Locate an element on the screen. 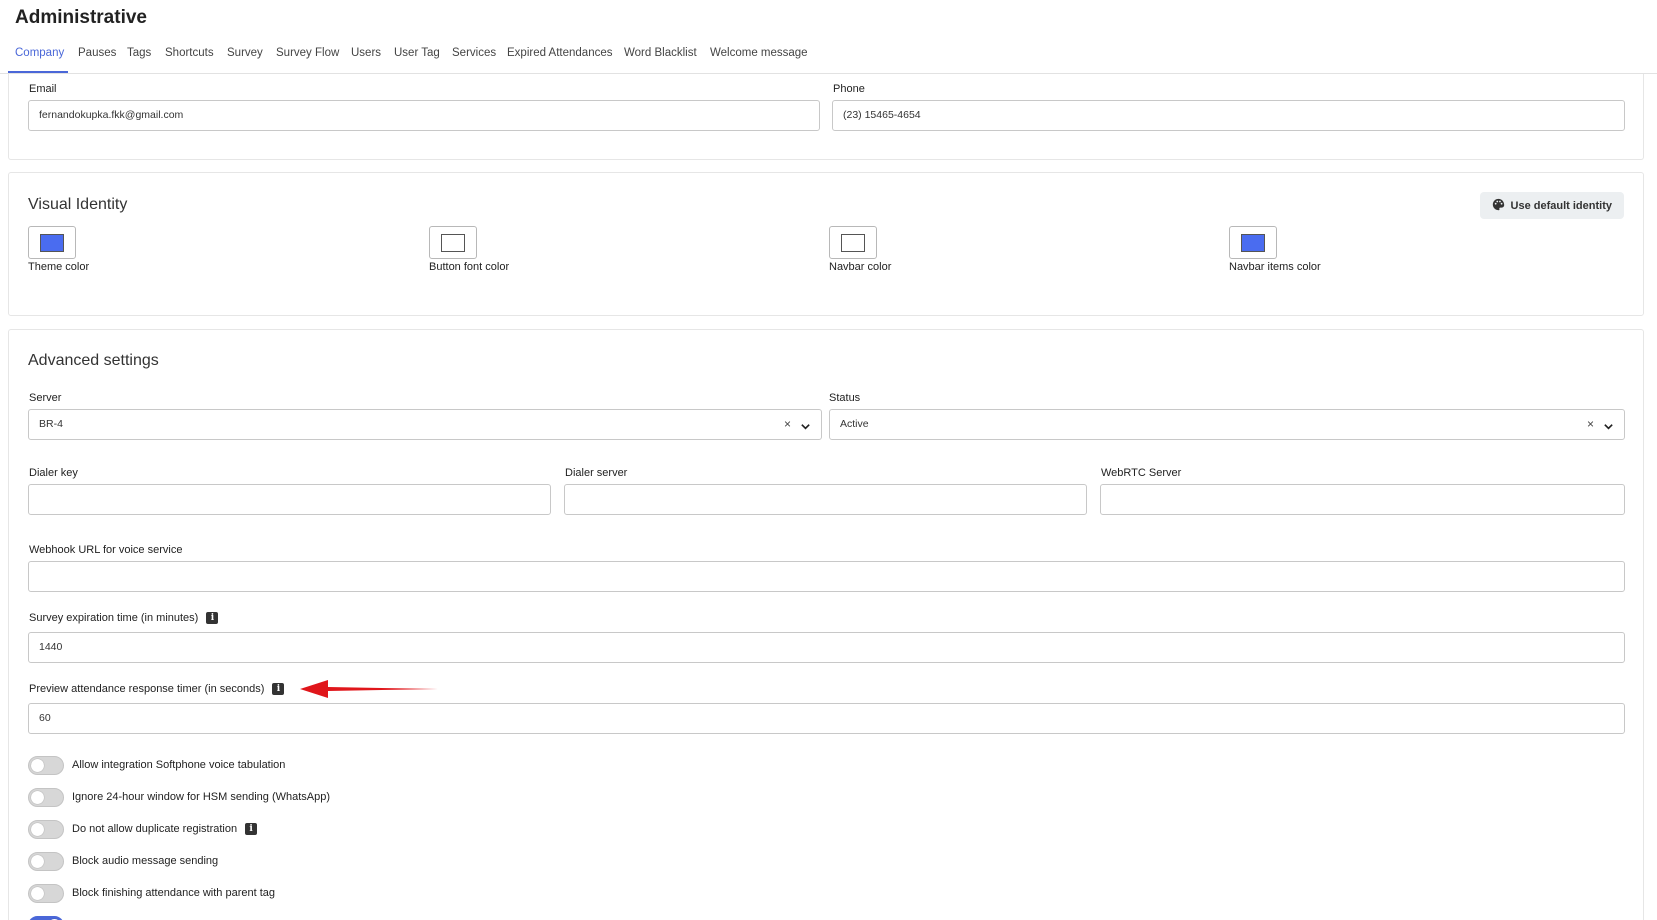  tab-shortcuts: Shortcuts is located at coordinates (189, 53).